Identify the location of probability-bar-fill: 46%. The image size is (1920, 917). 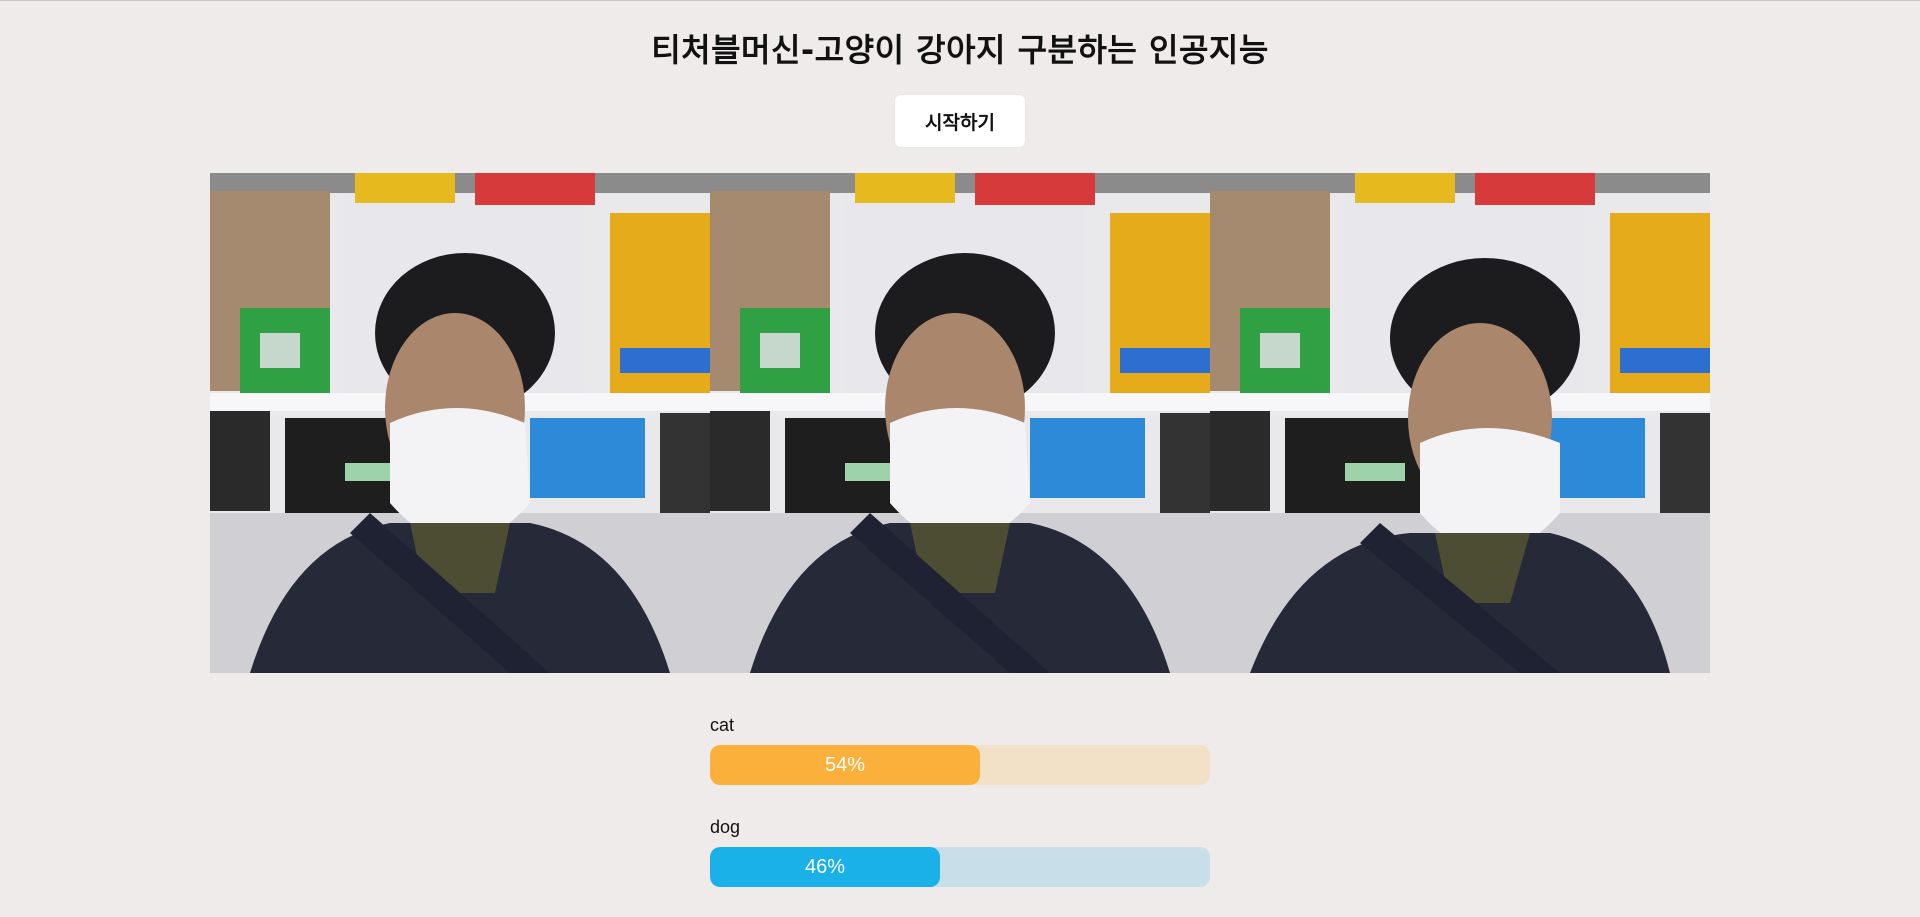
(825, 867).